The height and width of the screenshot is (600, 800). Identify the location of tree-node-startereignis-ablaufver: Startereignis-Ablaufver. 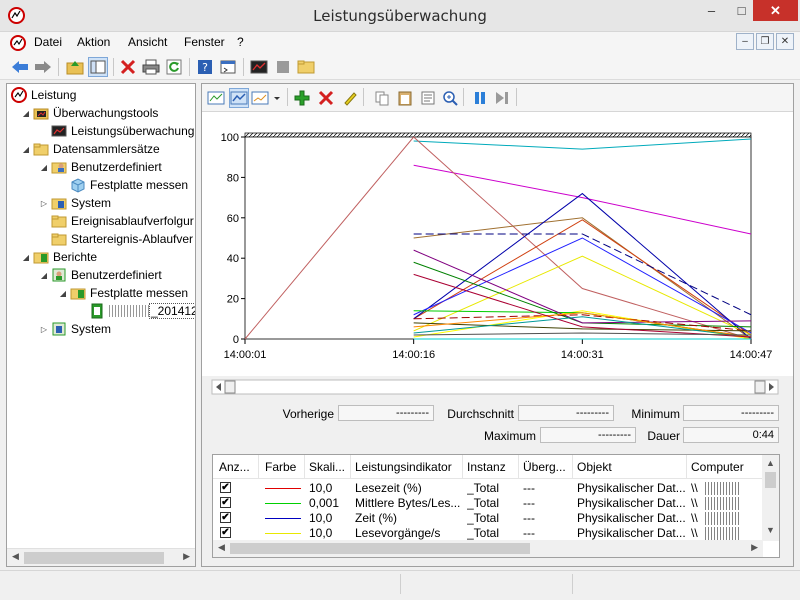
(115, 239).